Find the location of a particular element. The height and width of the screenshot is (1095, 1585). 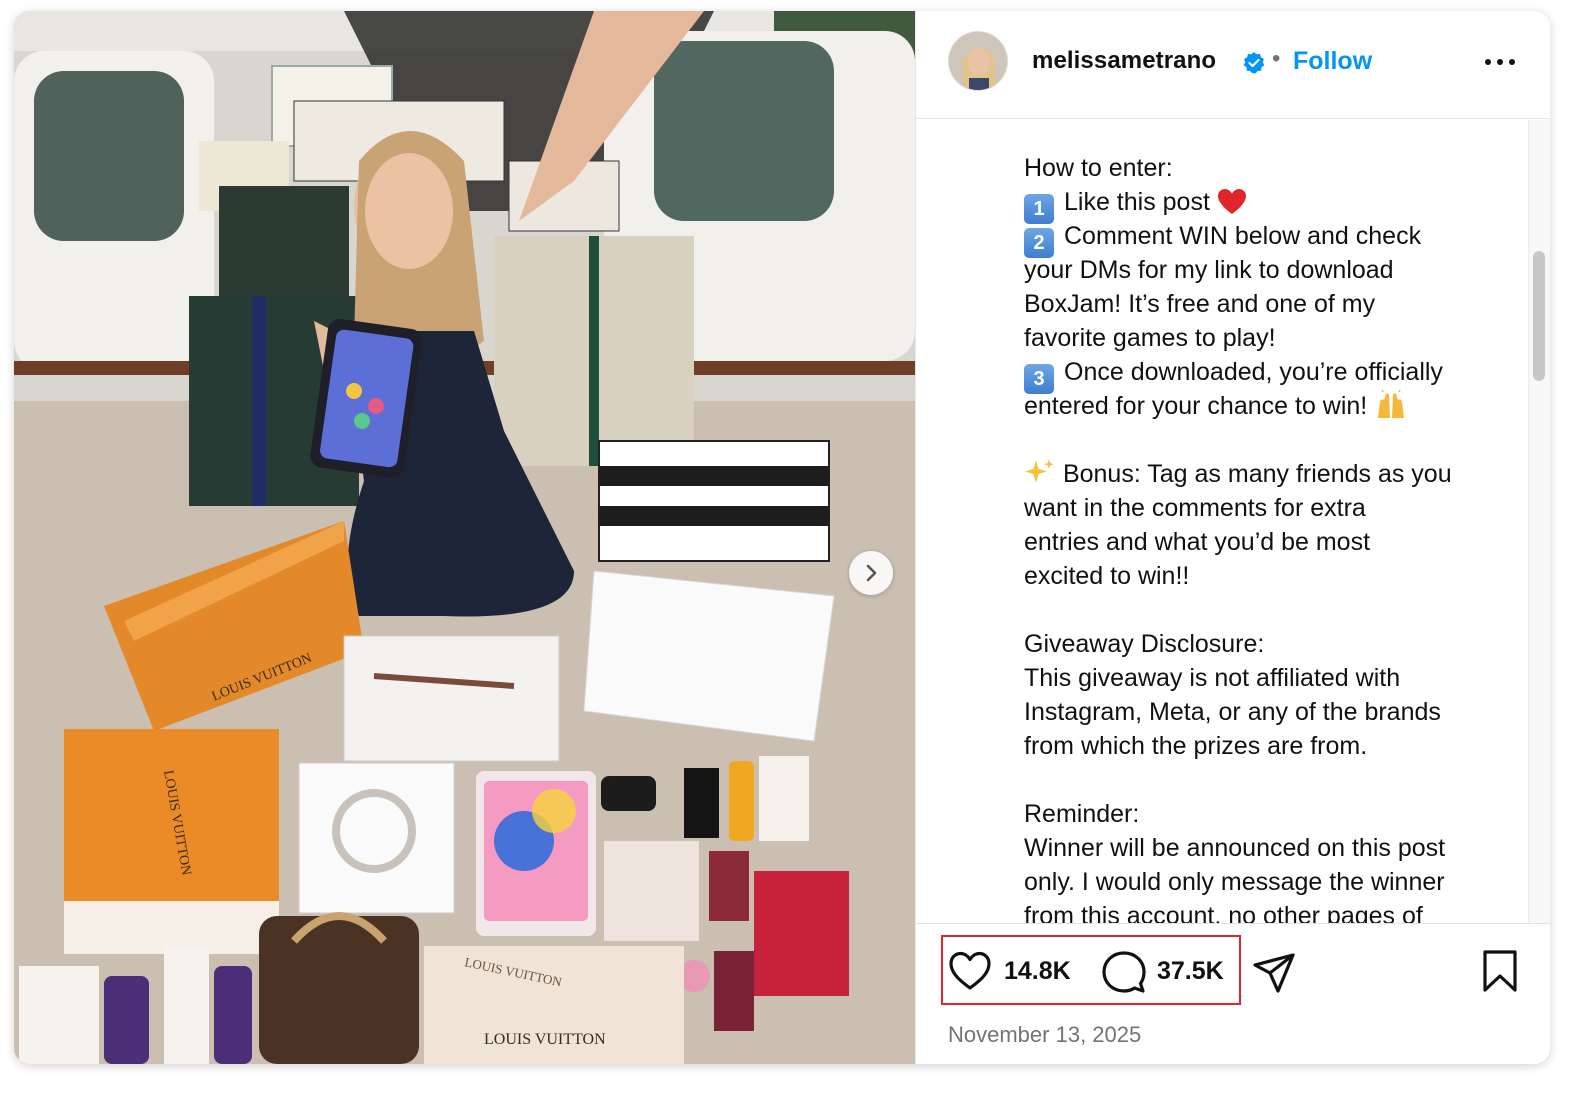

caption-step-2-text: Comment WIN below and check is located at coordinates (1243, 236).